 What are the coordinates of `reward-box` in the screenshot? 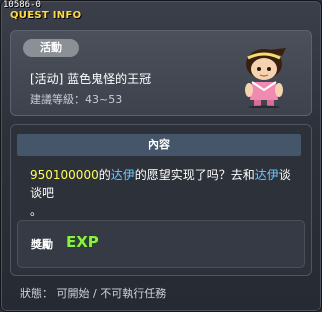 It's located at (161, 244).